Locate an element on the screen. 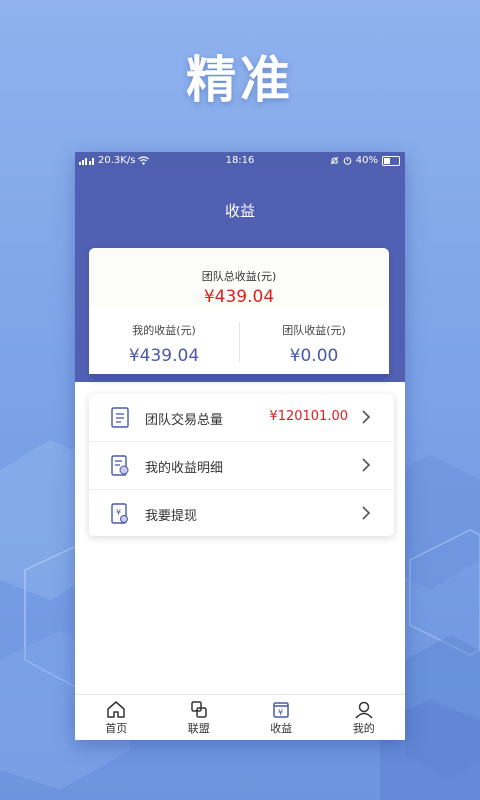 The height and width of the screenshot is (800, 480). page-title: 收益 is located at coordinates (239, 211).